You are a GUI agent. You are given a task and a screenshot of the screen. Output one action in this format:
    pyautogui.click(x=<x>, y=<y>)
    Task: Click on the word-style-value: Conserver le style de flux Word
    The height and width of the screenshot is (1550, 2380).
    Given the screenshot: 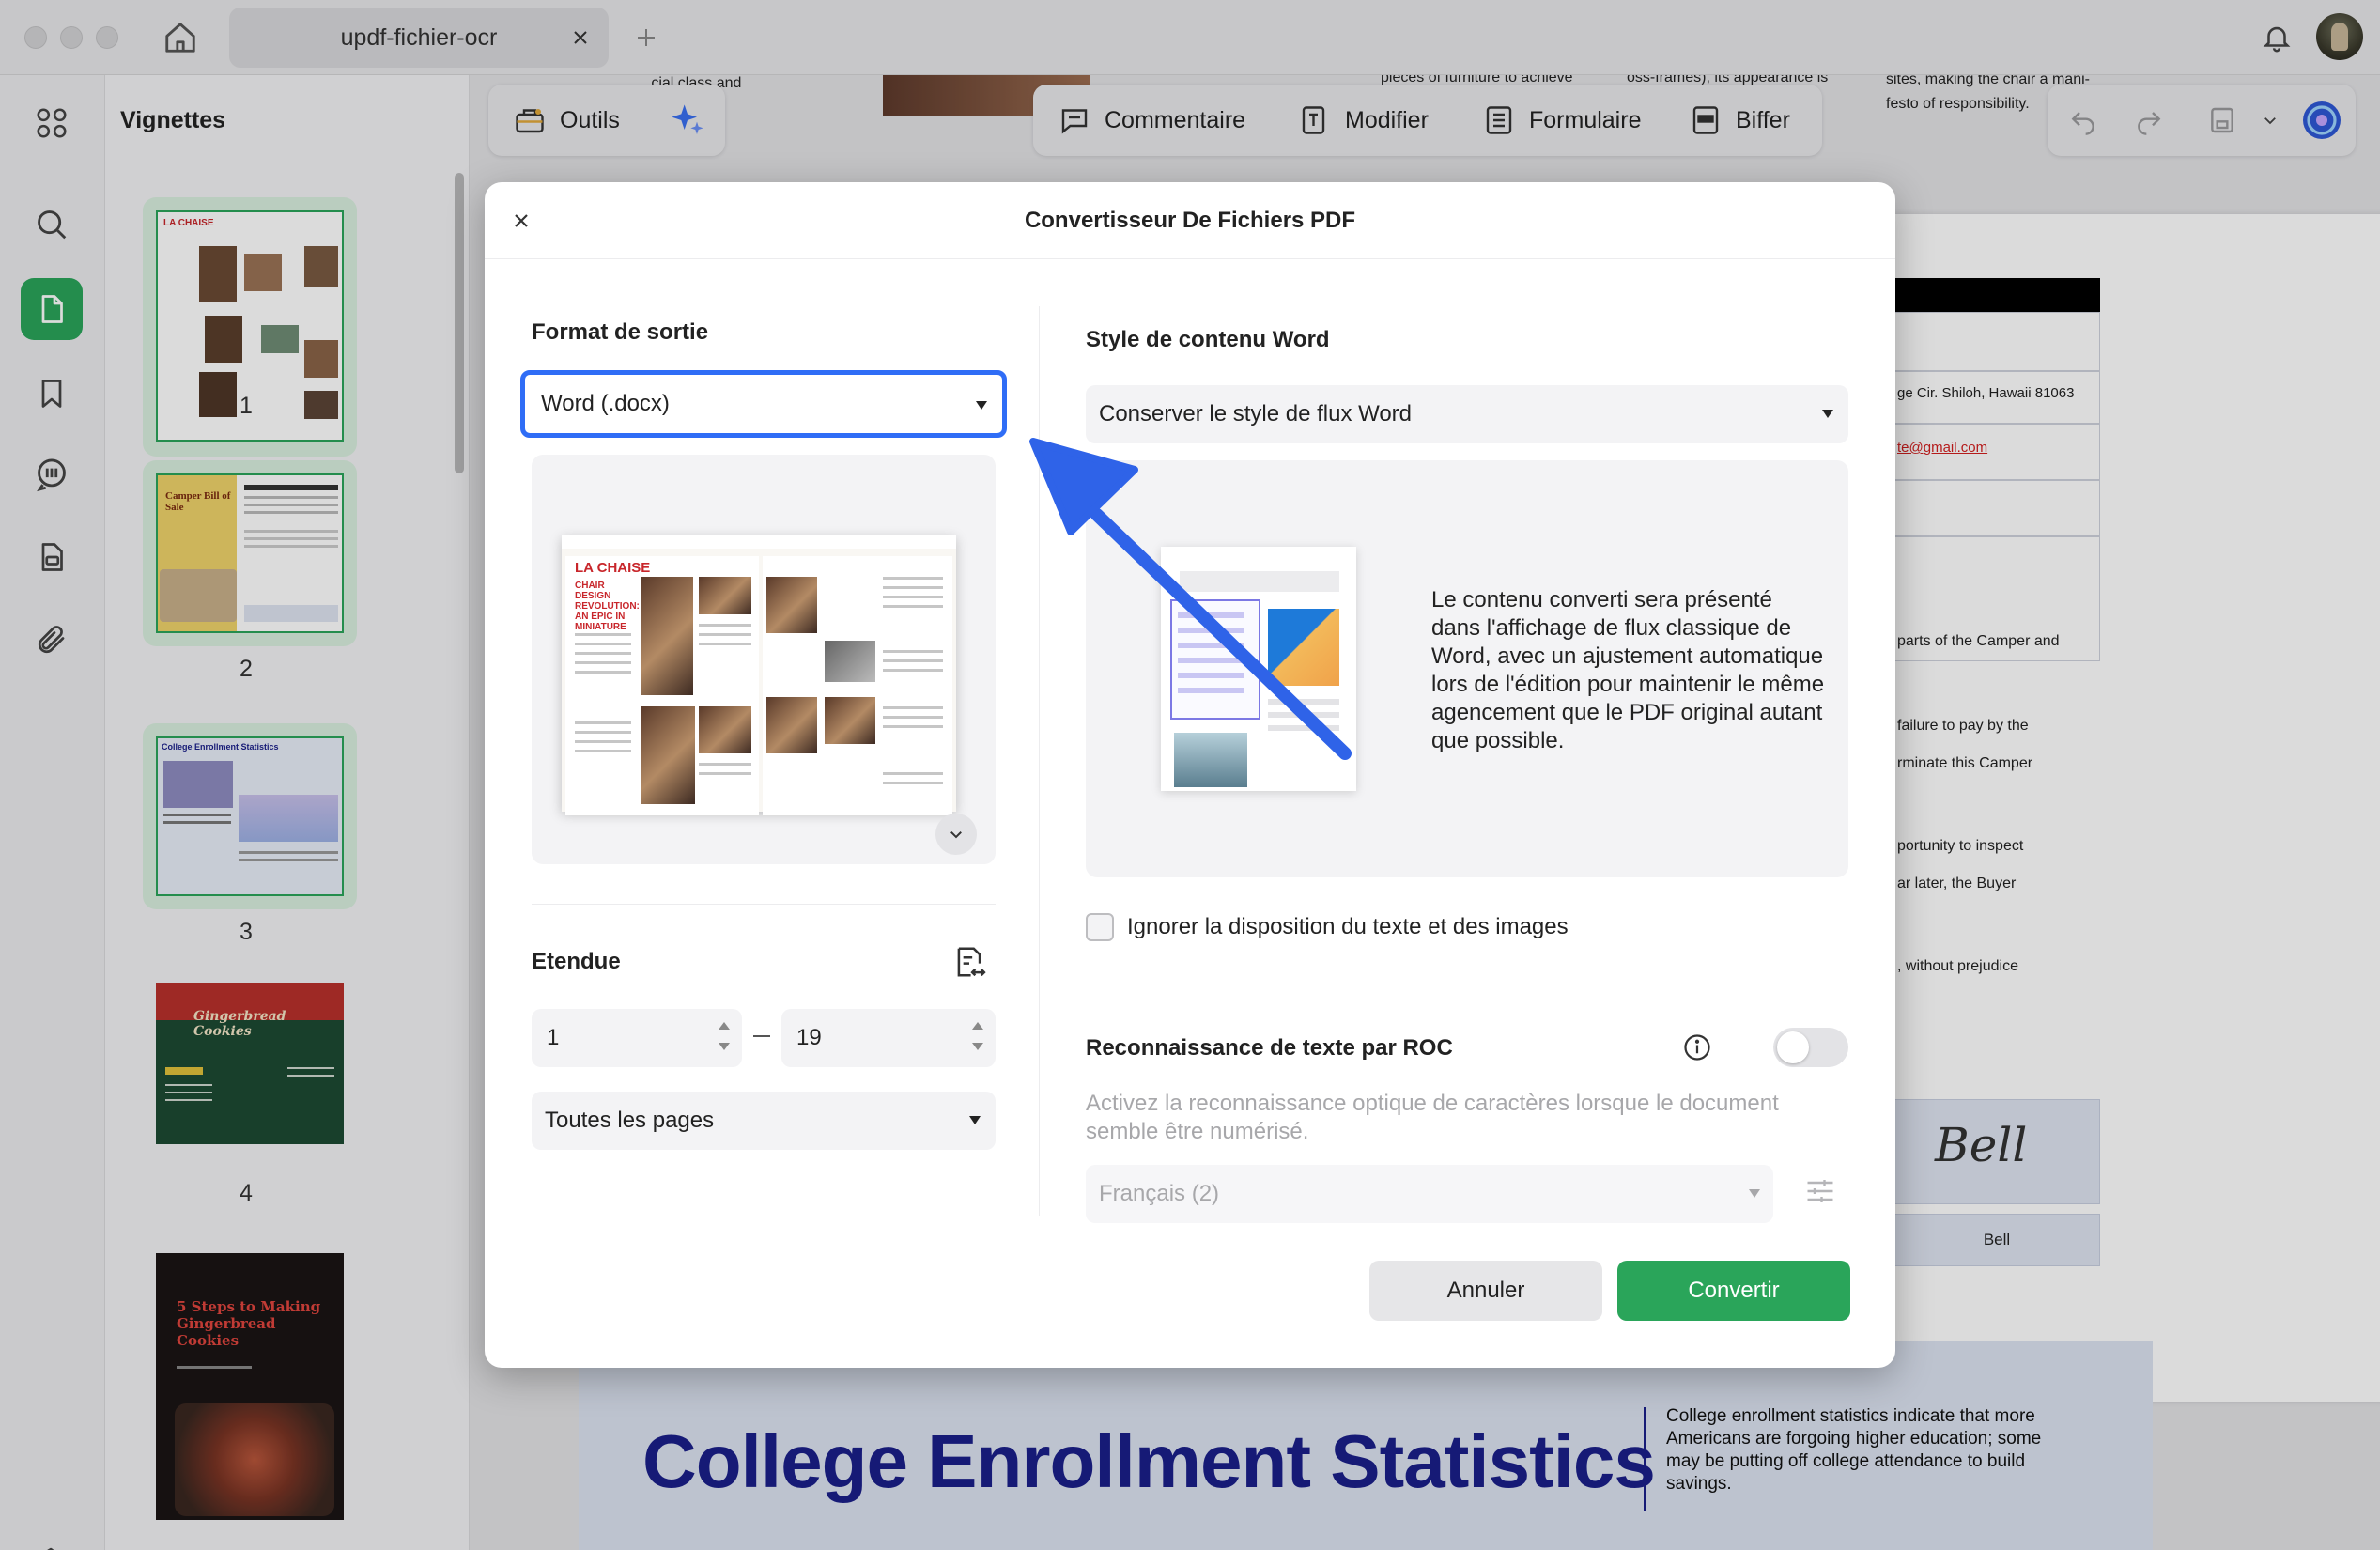 What is the action you would take?
    pyautogui.click(x=1256, y=413)
    